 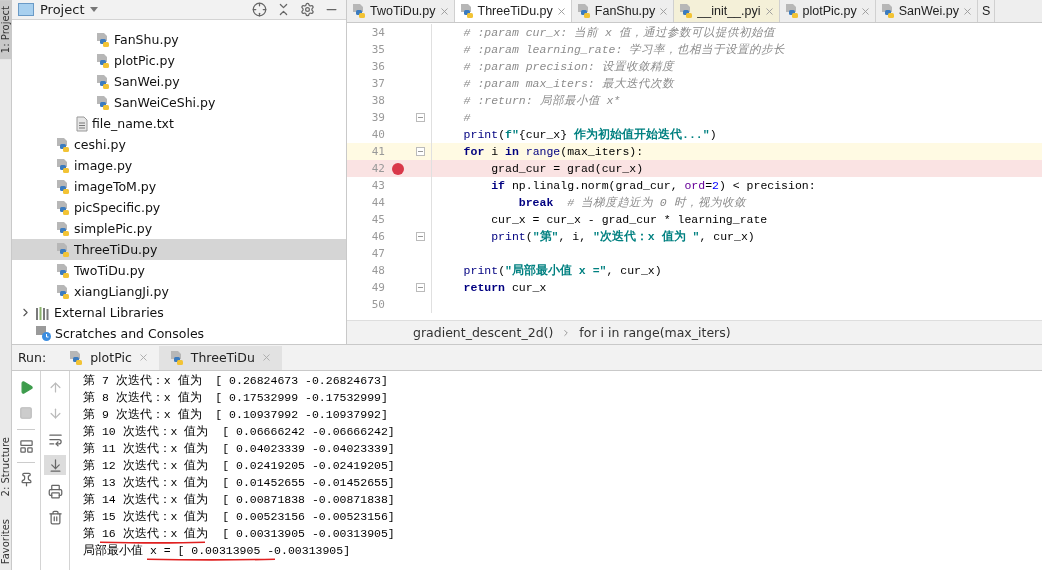 What do you see at coordinates (378, 117) in the screenshot?
I see `line-number: 39` at bounding box center [378, 117].